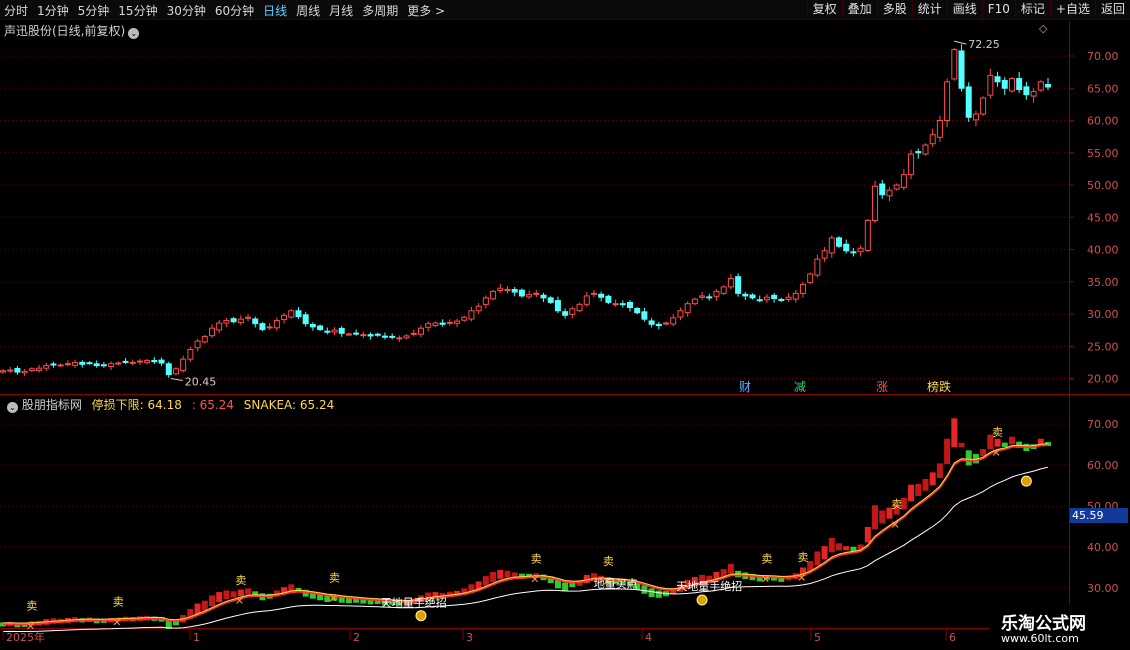 This screenshot has height=650, width=1130. Describe the element at coordinates (25, 637) in the screenshot. I see `time-axis-label: 2025年` at that location.